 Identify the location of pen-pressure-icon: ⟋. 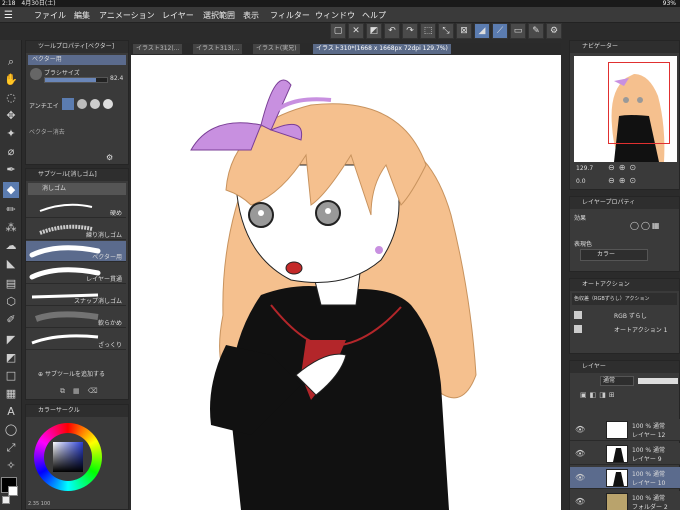
(500, 31).